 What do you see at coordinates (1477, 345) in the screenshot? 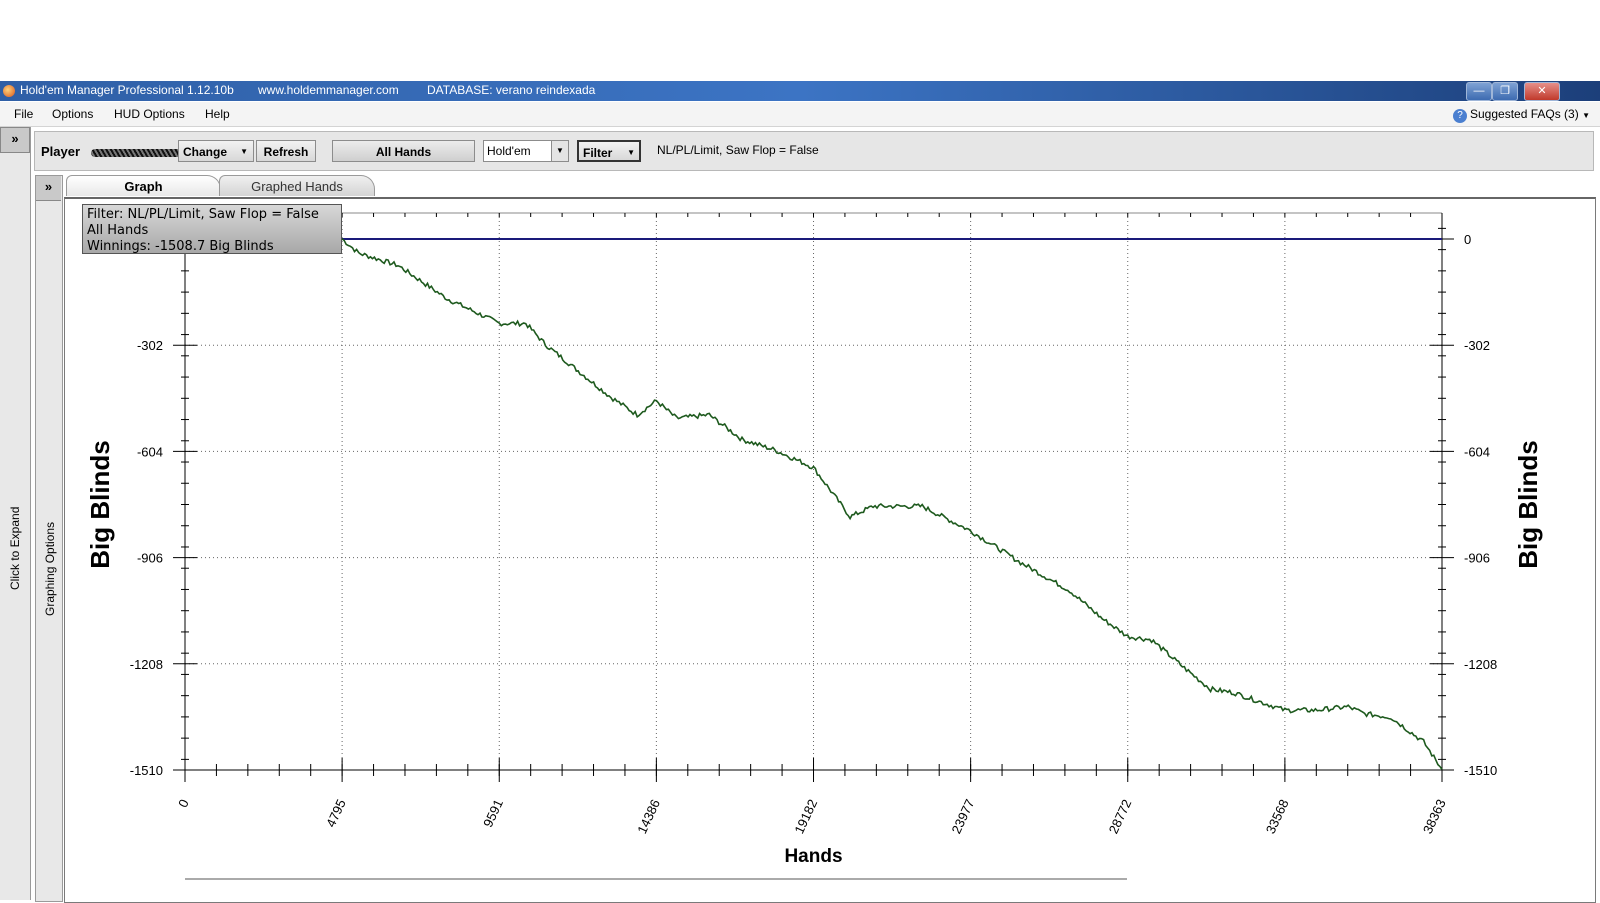
I see `y-tick-label-right: -302` at bounding box center [1477, 345].